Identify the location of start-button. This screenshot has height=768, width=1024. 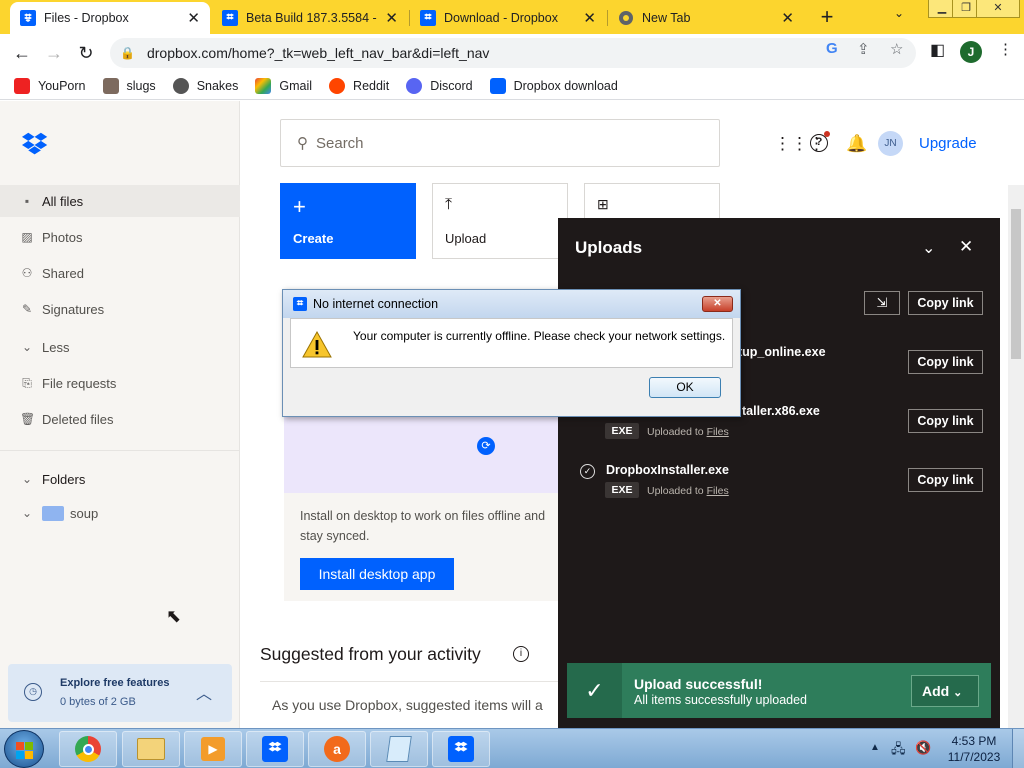
(24, 749).